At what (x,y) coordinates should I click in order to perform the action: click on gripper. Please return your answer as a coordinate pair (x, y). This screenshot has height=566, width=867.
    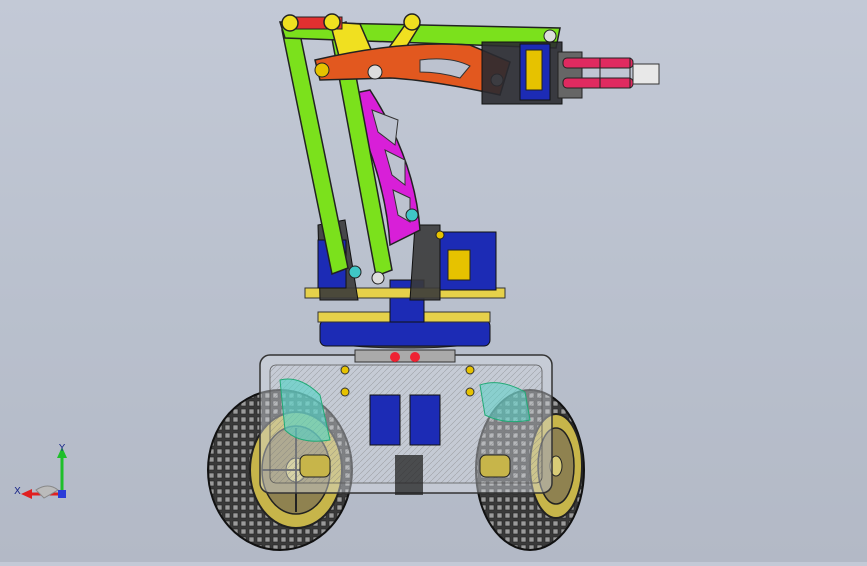
    Looking at the image, I should click on (570, 73).